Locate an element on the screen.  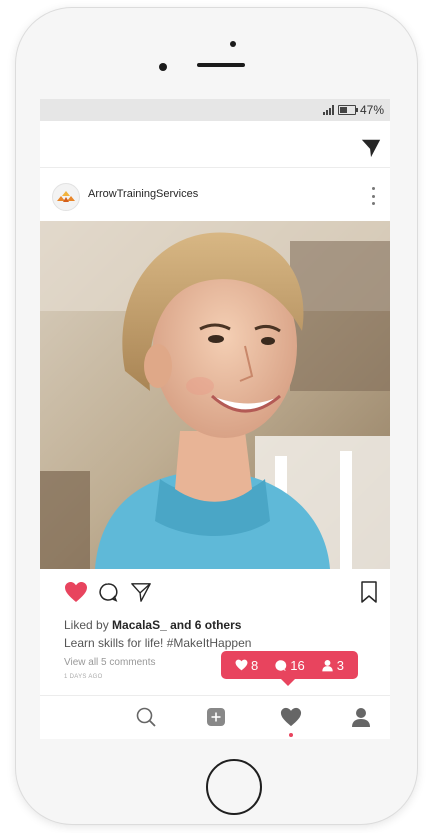
home-button is located at coordinates (234, 787).